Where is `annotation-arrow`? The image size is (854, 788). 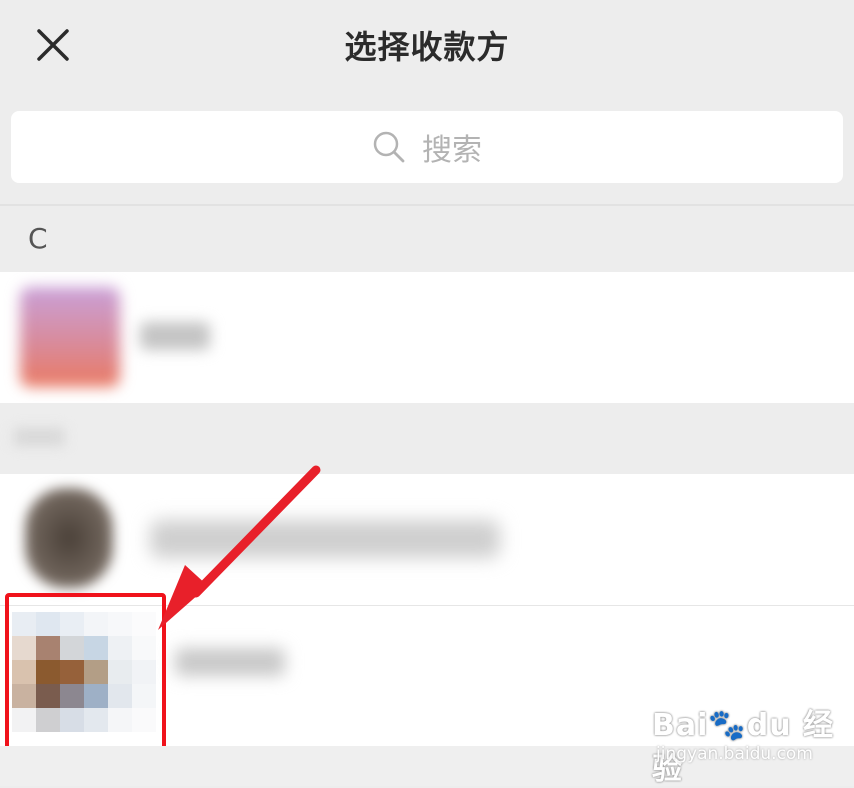
annotation-arrow is located at coordinates (239, 547).